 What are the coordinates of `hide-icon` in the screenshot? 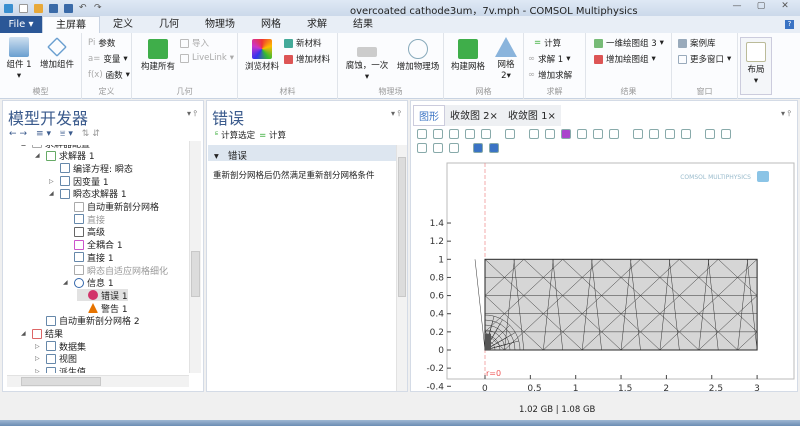 It's located at (614, 134).